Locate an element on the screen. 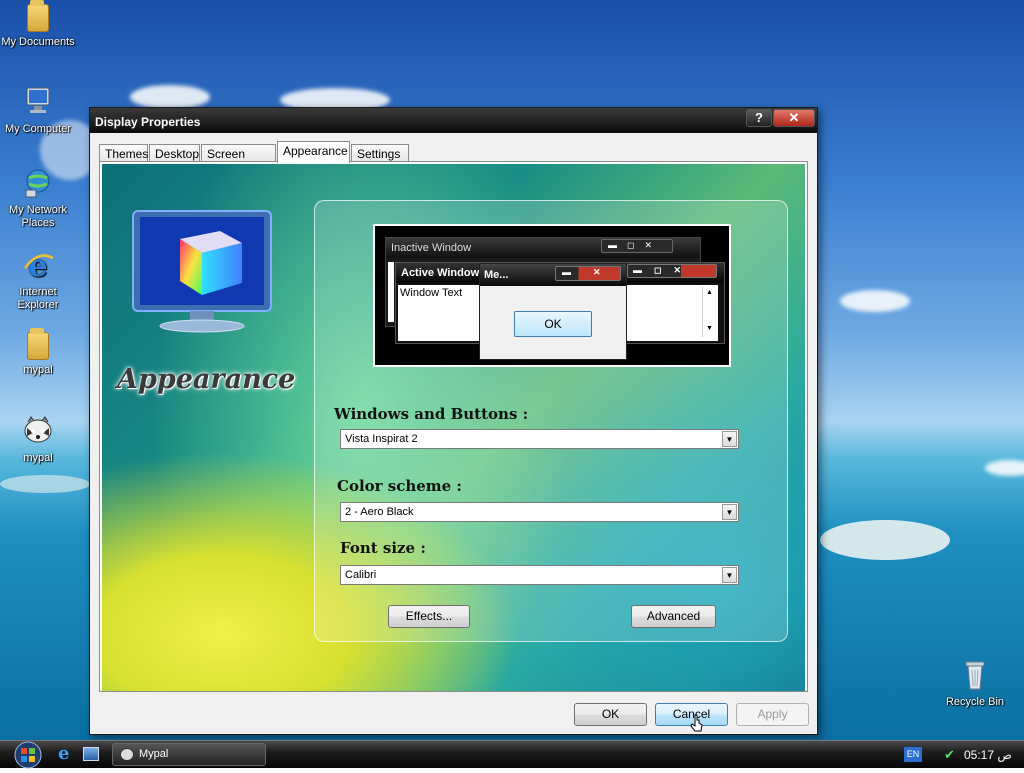 The width and height of the screenshot is (1024, 773). ok-button: OK is located at coordinates (610, 714).